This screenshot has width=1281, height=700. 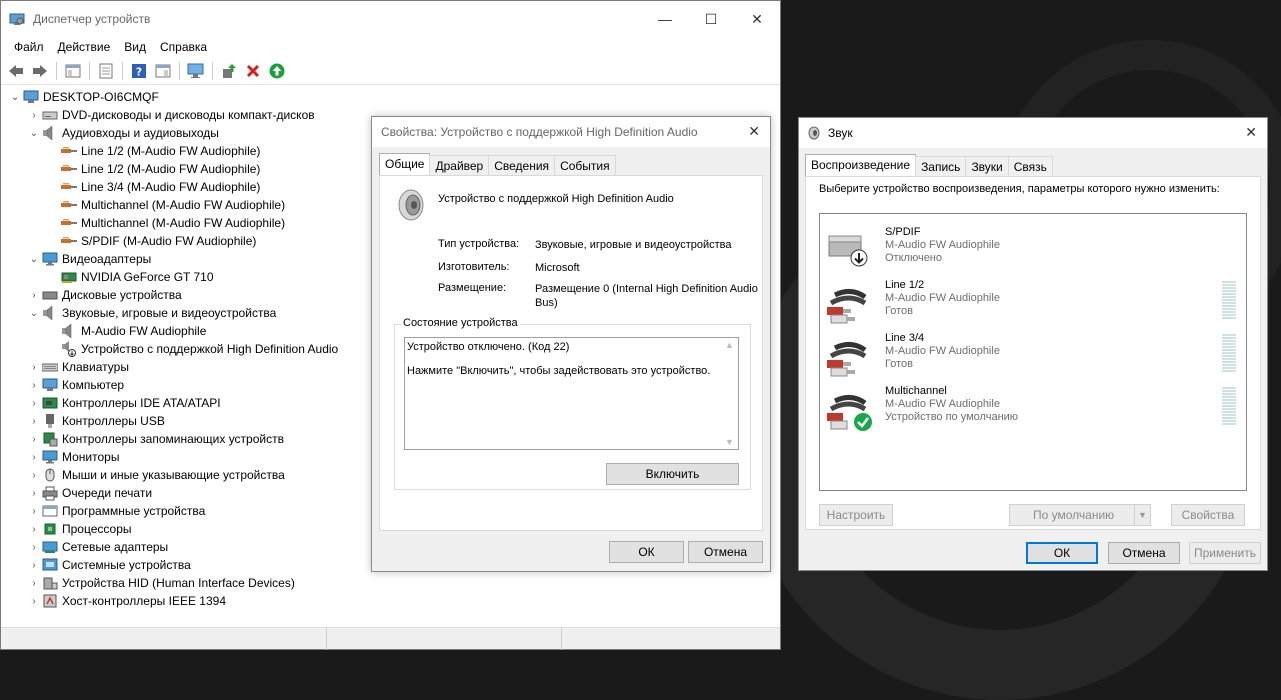 I want to click on tree-root: ⌄ DESKTOP-OI6CMQF, so click(x=84, y=97).